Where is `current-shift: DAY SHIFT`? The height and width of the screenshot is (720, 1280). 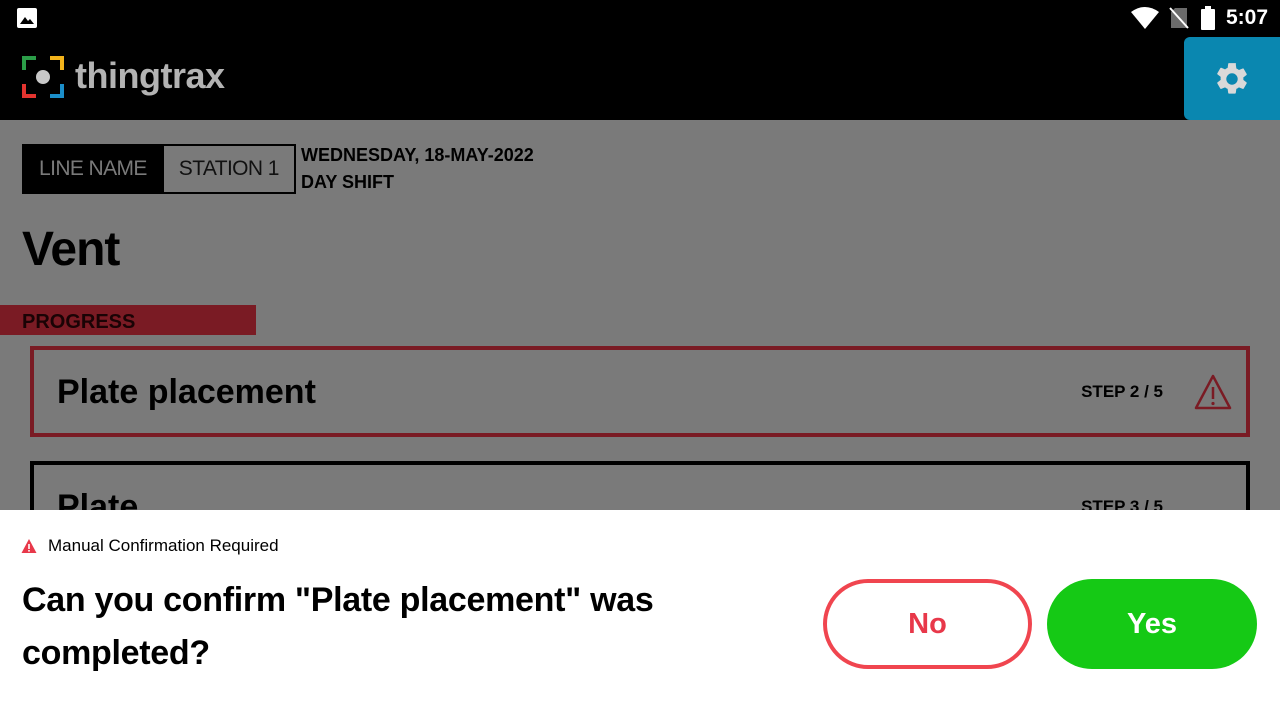
current-shift: DAY SHIFT is located at coordinates (348, 182).